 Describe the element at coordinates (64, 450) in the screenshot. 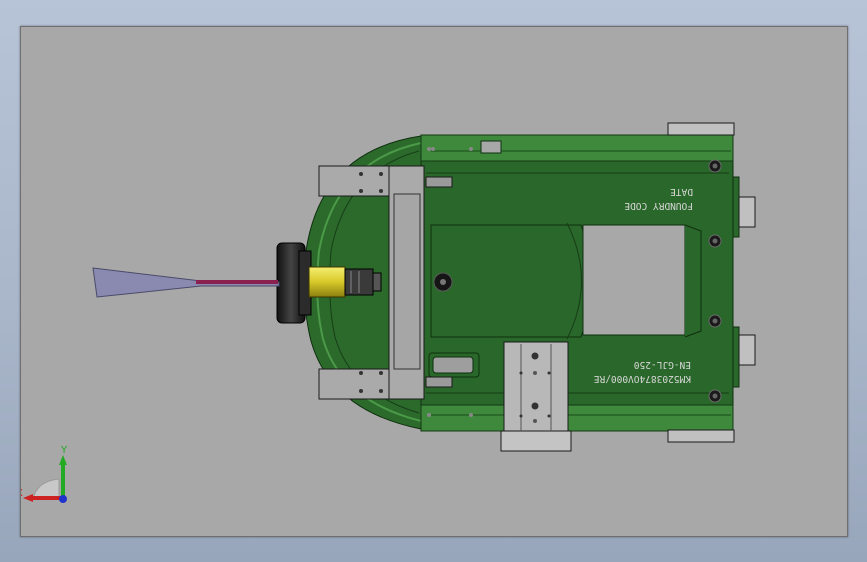

I see `y-axis-label: Y` at that location.